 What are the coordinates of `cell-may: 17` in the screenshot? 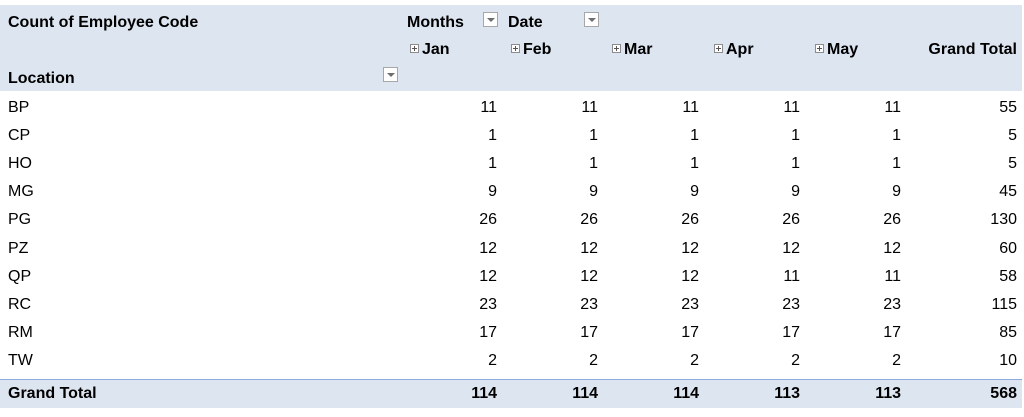 It's located at (892, 332).